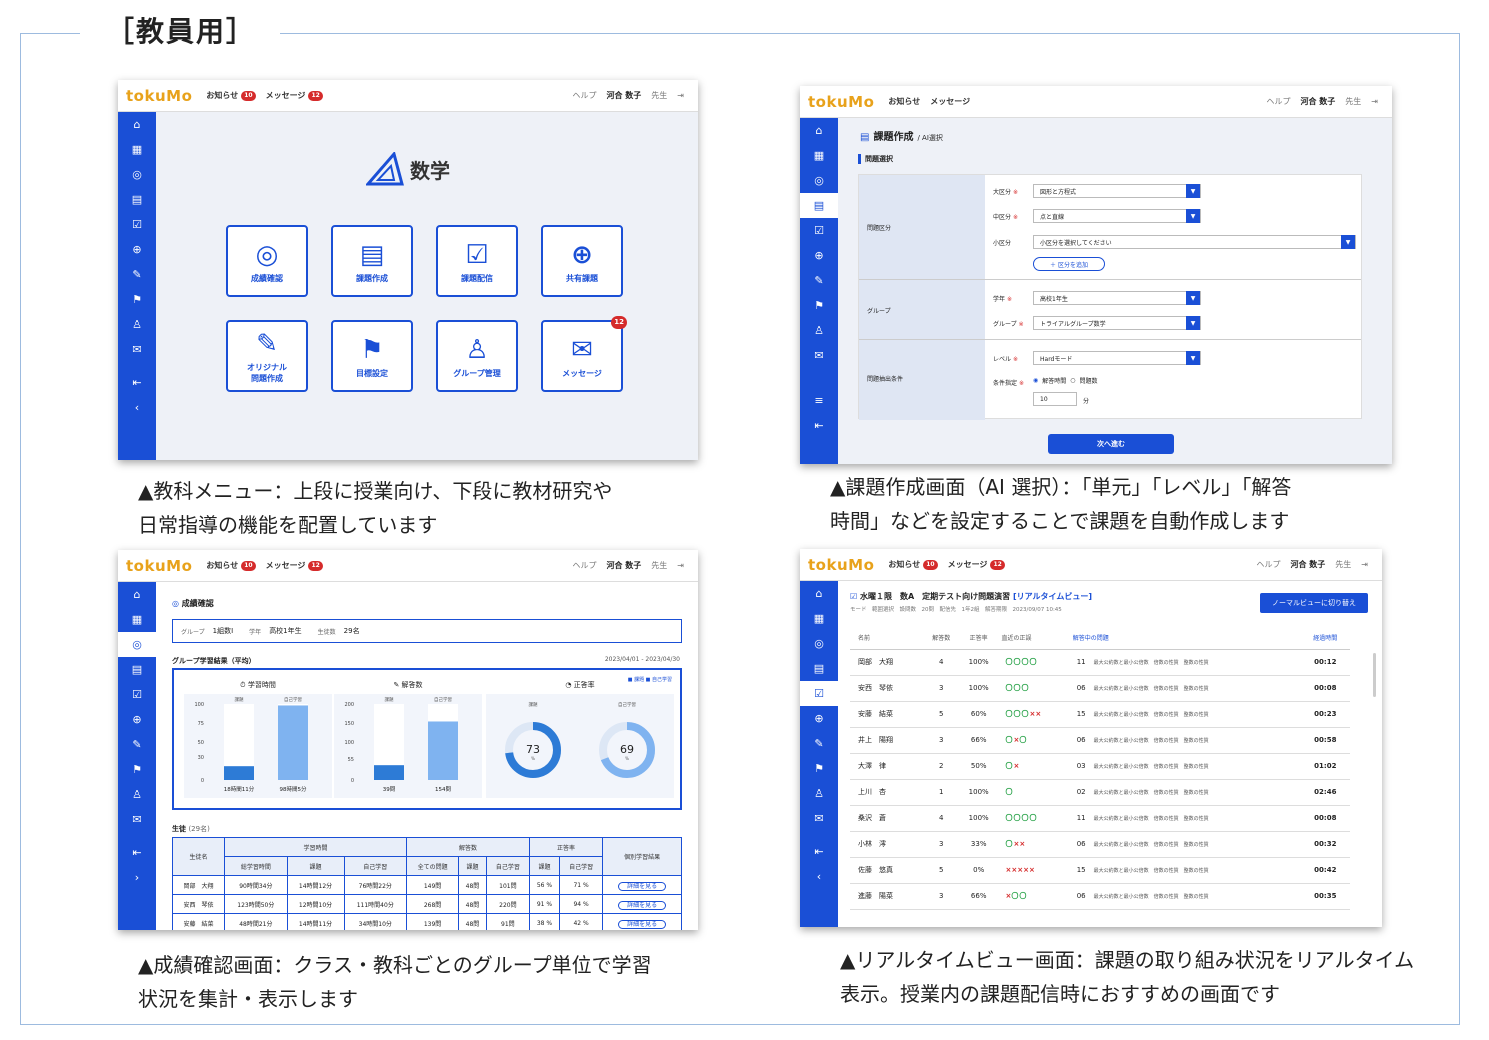 This screenshot has width=1489, height=1040. I want to click on next-button: 次へ進む, so click(1111, 444).